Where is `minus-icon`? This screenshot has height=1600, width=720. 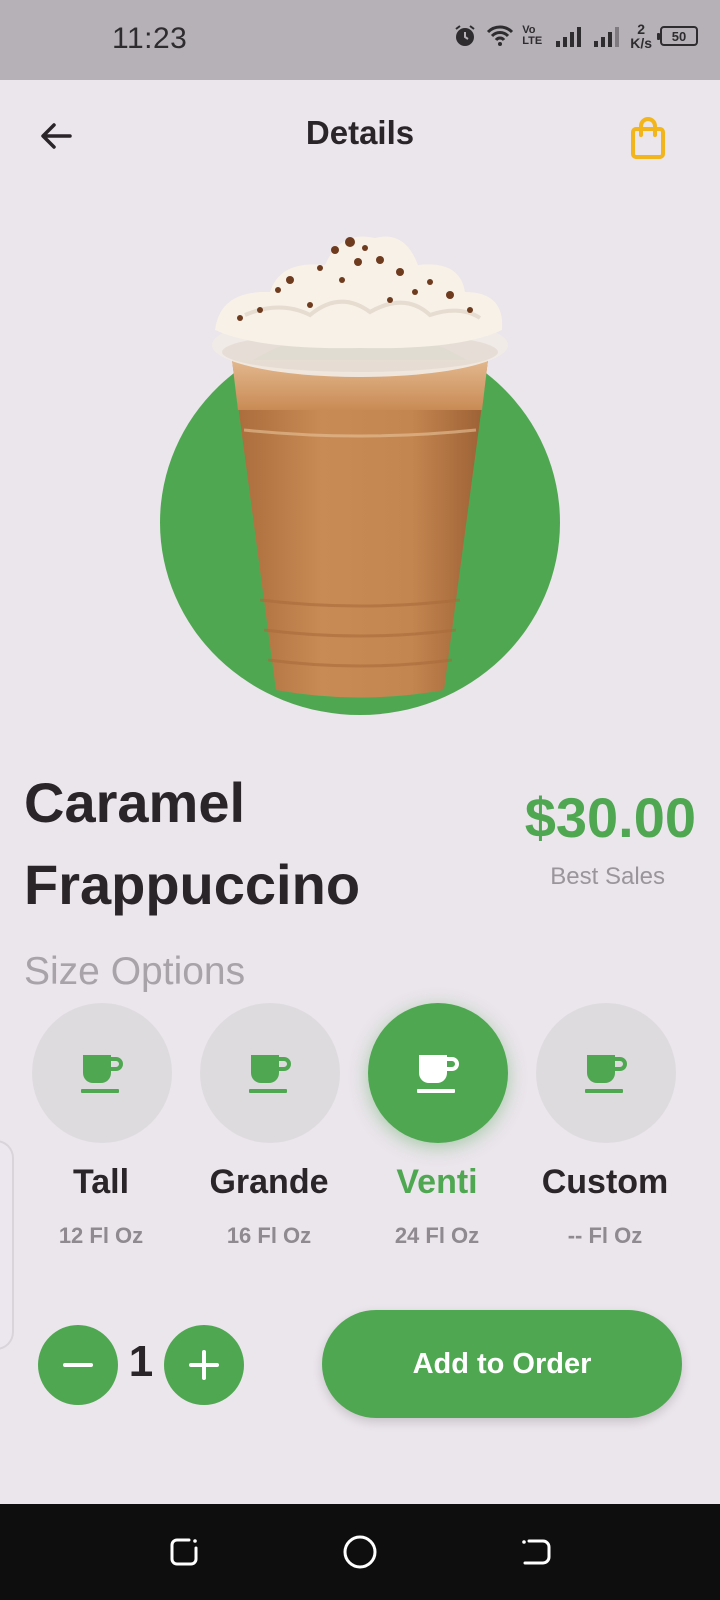
minus-icon is located at coordinates (78, 1365).